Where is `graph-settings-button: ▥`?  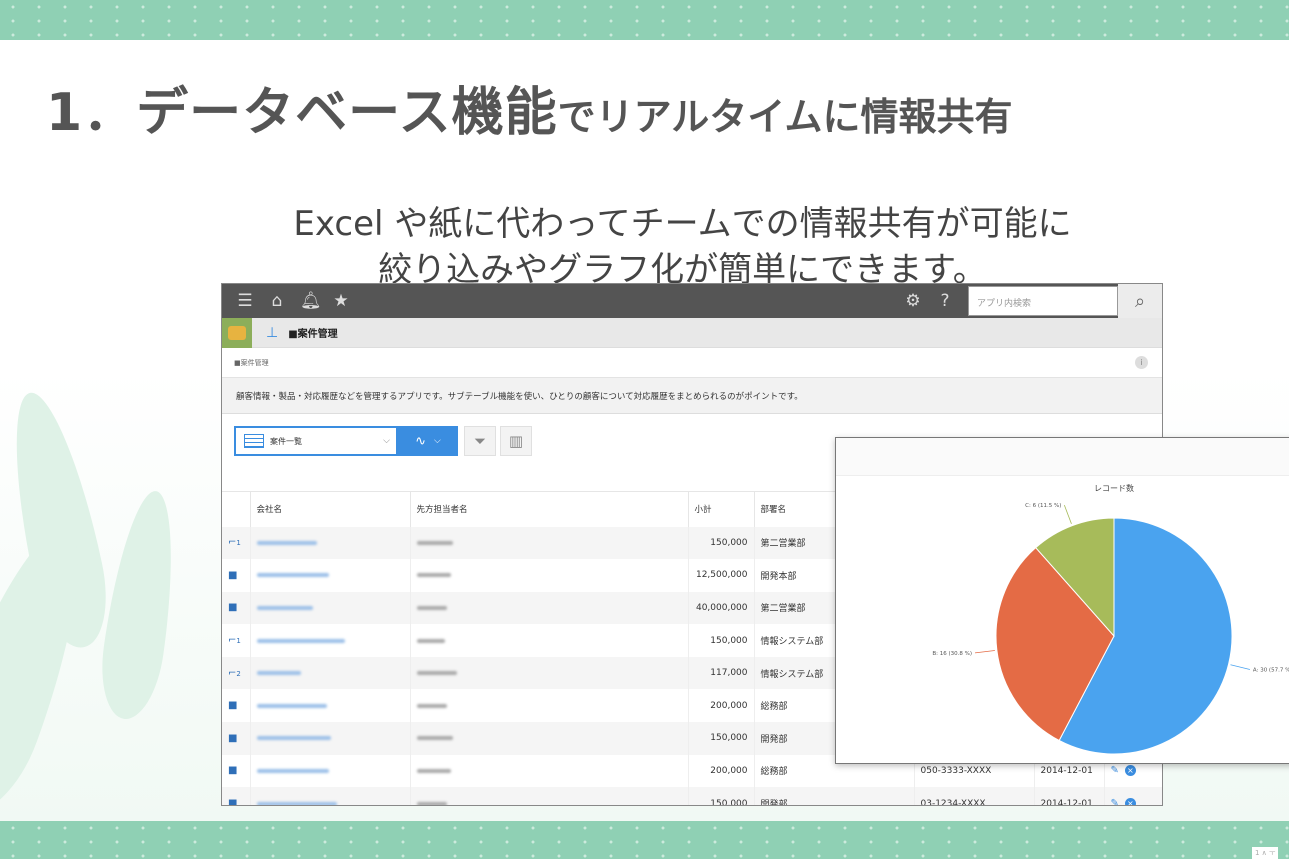 graph-settings-button: ▥ is located at coordinates (516, 441).